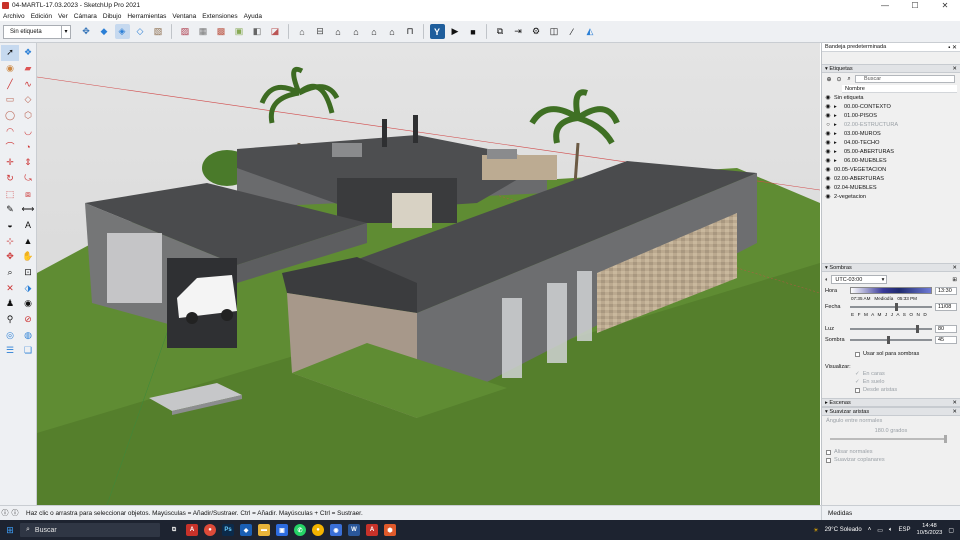 This screenshot has width=960, height=540. Describe the element at coordinates (888, 339) in the screenshot. I see `shadow-slider-knob` at that location.